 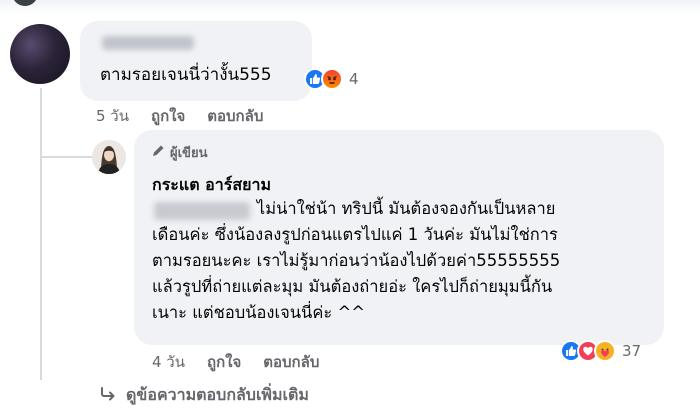 I want to click on thread-branch, so click(x=66, y=157).